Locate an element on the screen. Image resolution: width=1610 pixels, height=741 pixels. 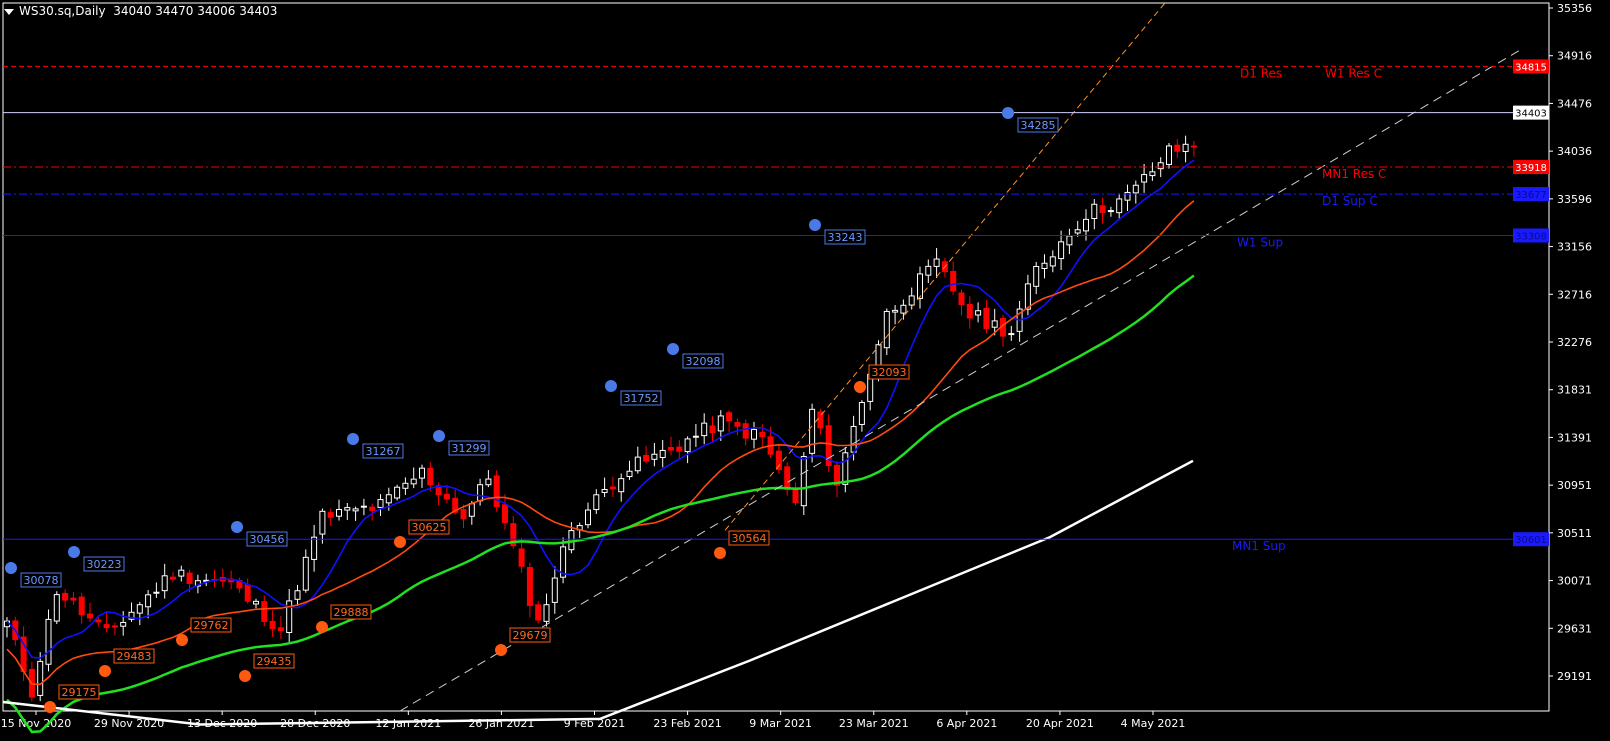
swing-high-label: 31752 is located at coordinates (641, 398).